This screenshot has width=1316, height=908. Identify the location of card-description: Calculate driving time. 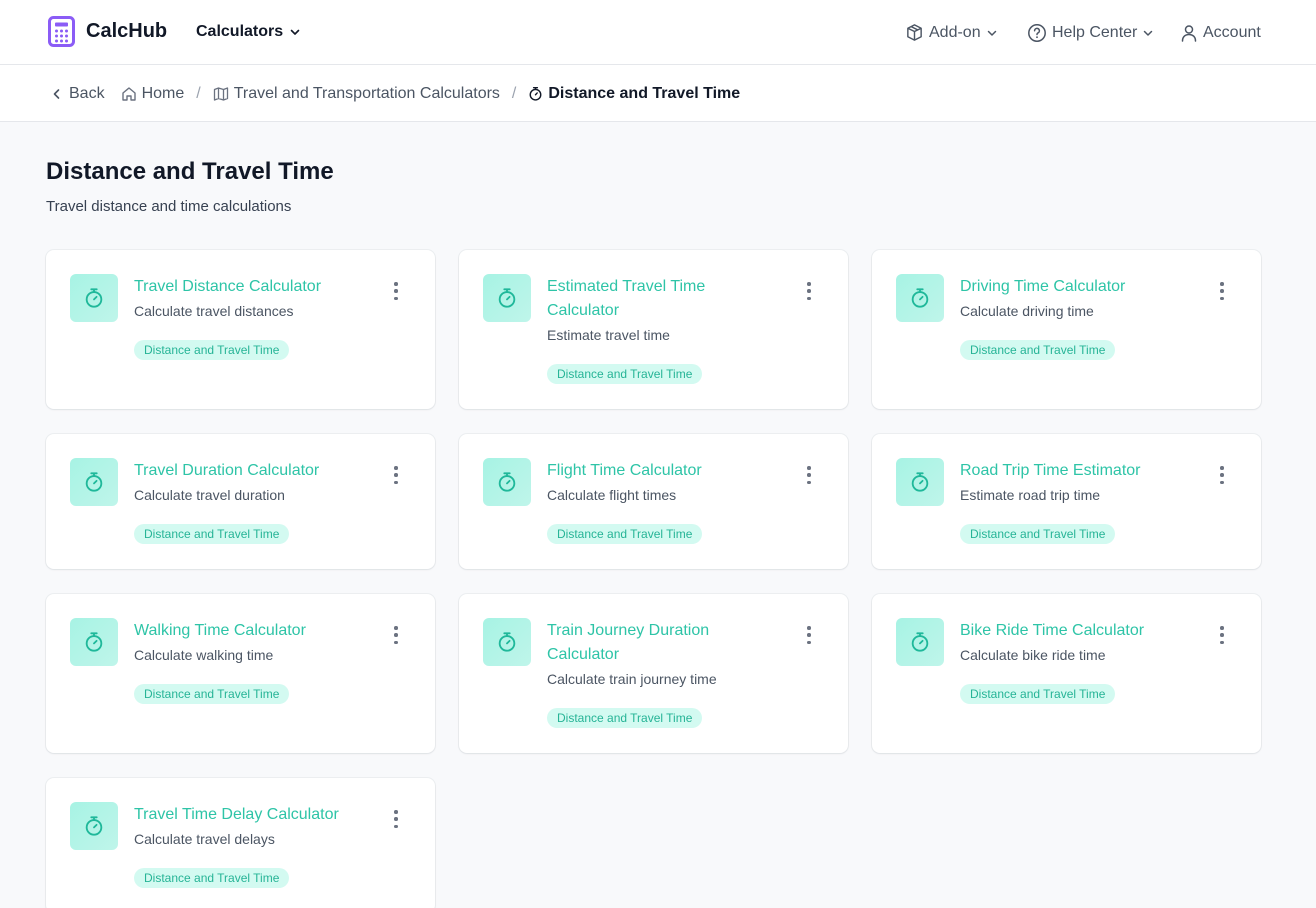
(1027, 311).